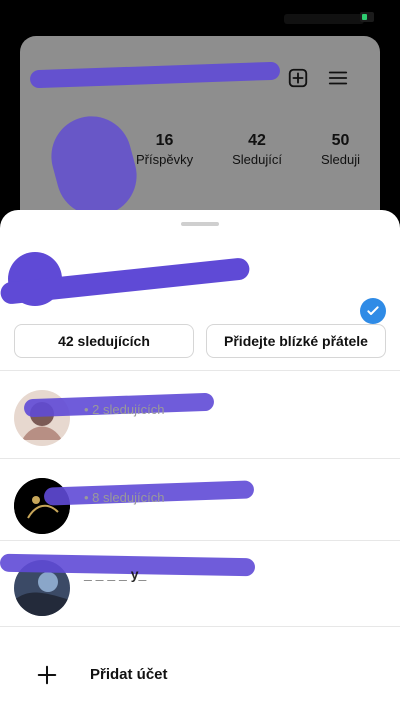  Describe the element at coordinates (200, 283) in the screenshot. I see `current-account-row` at that location.